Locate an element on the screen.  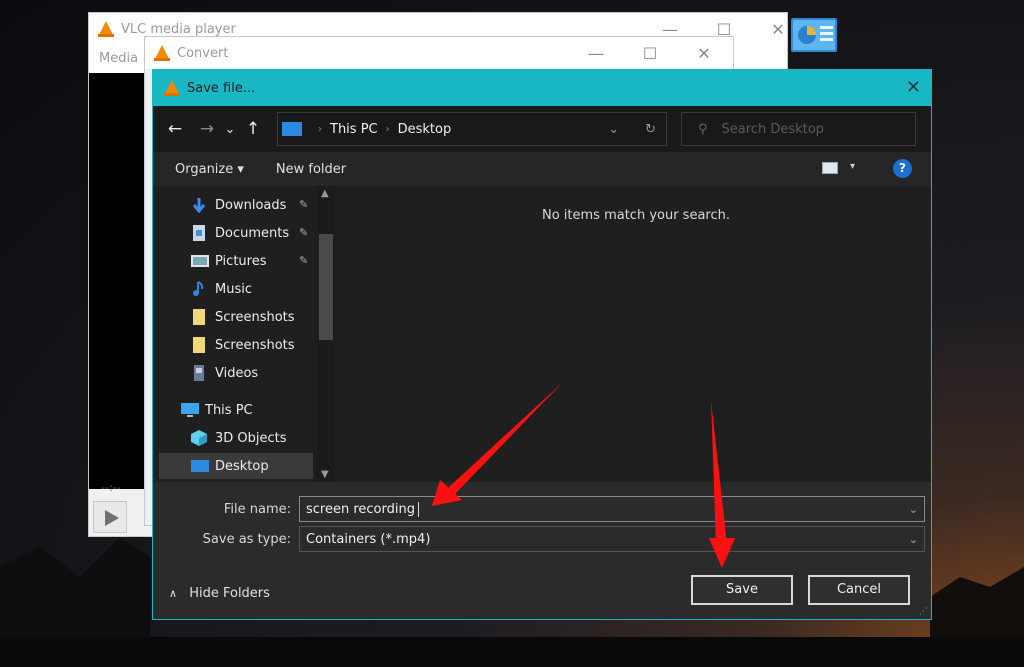
nav-item-desktop: Desktop is located at coordinates (236, 466).